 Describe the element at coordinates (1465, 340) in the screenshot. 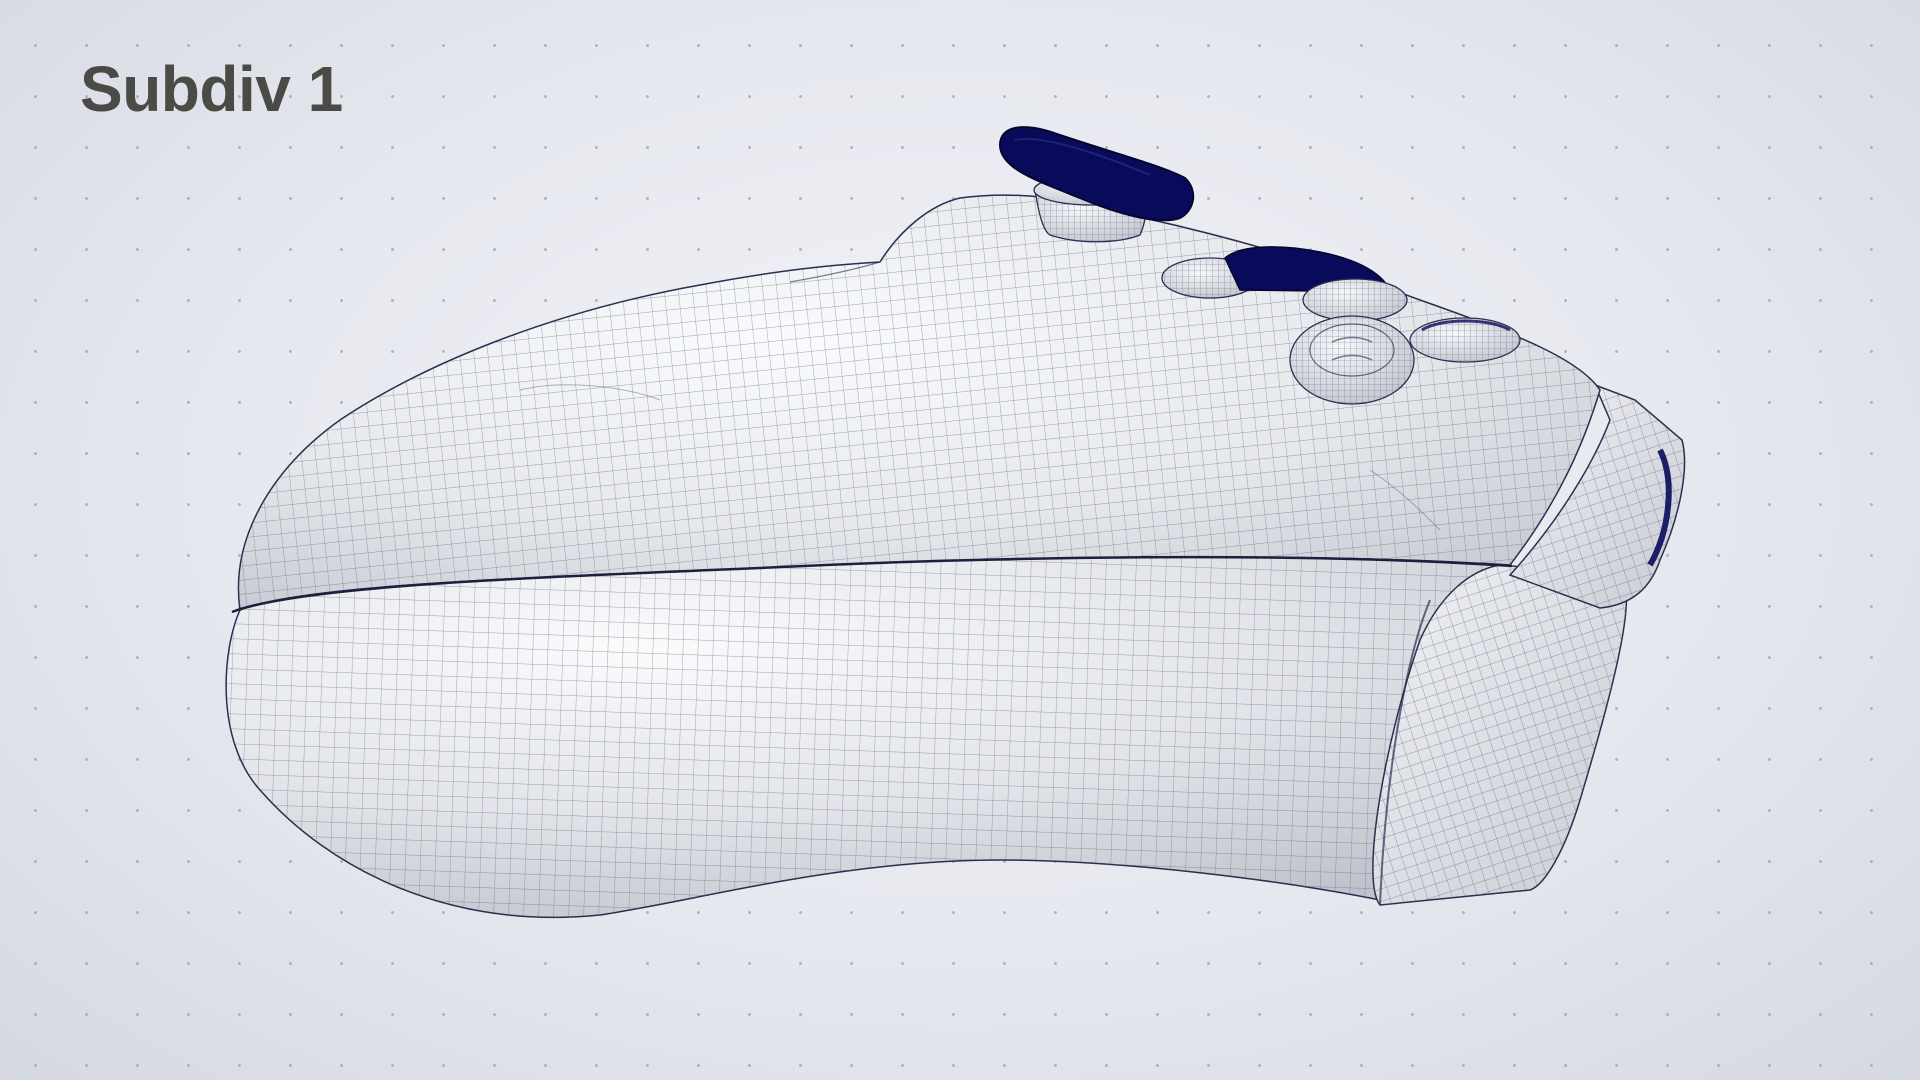

I see `face-button-right` at that location.